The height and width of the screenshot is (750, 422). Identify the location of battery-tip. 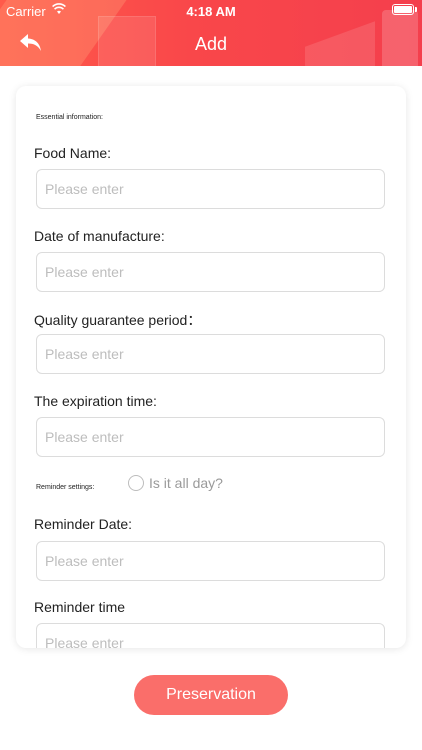
(416, 9).